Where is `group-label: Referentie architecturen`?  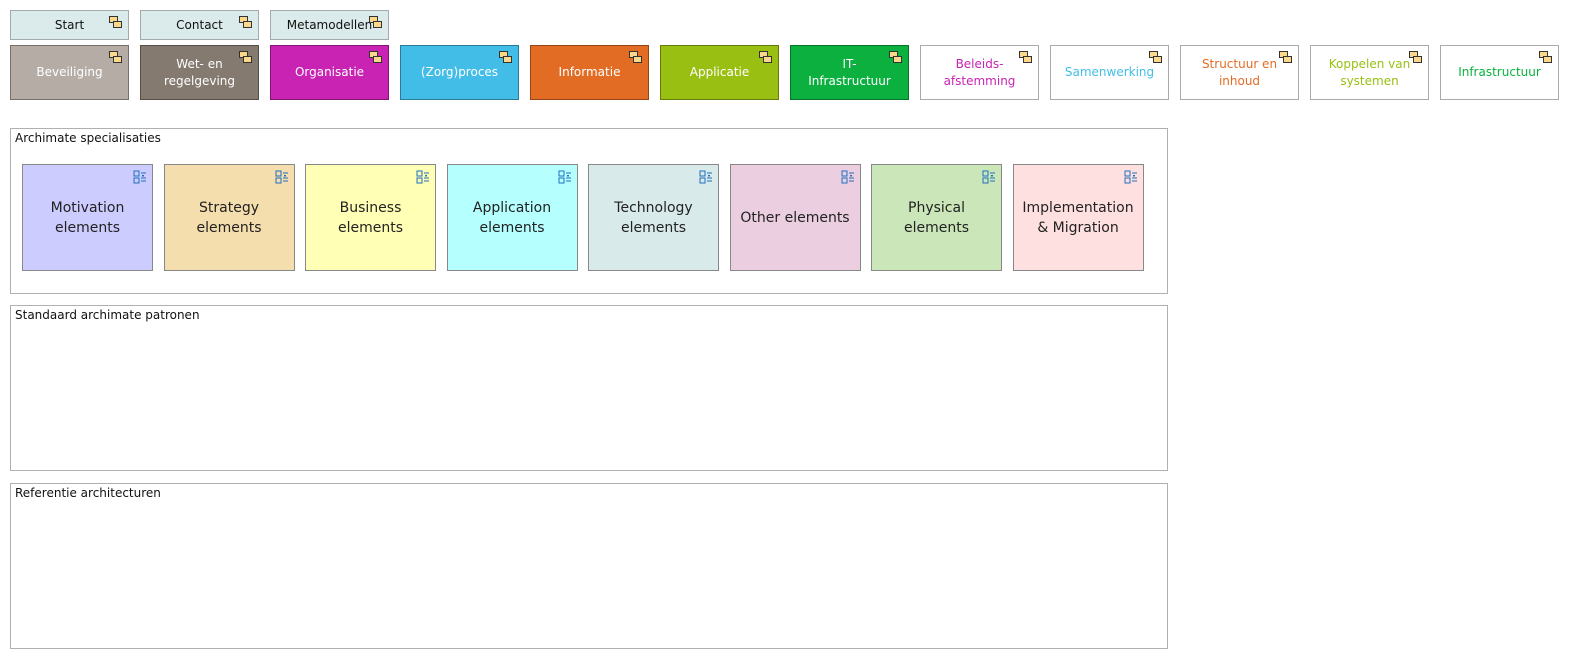 group-label: Referentie architecturen is located at coordinates (88, 493).